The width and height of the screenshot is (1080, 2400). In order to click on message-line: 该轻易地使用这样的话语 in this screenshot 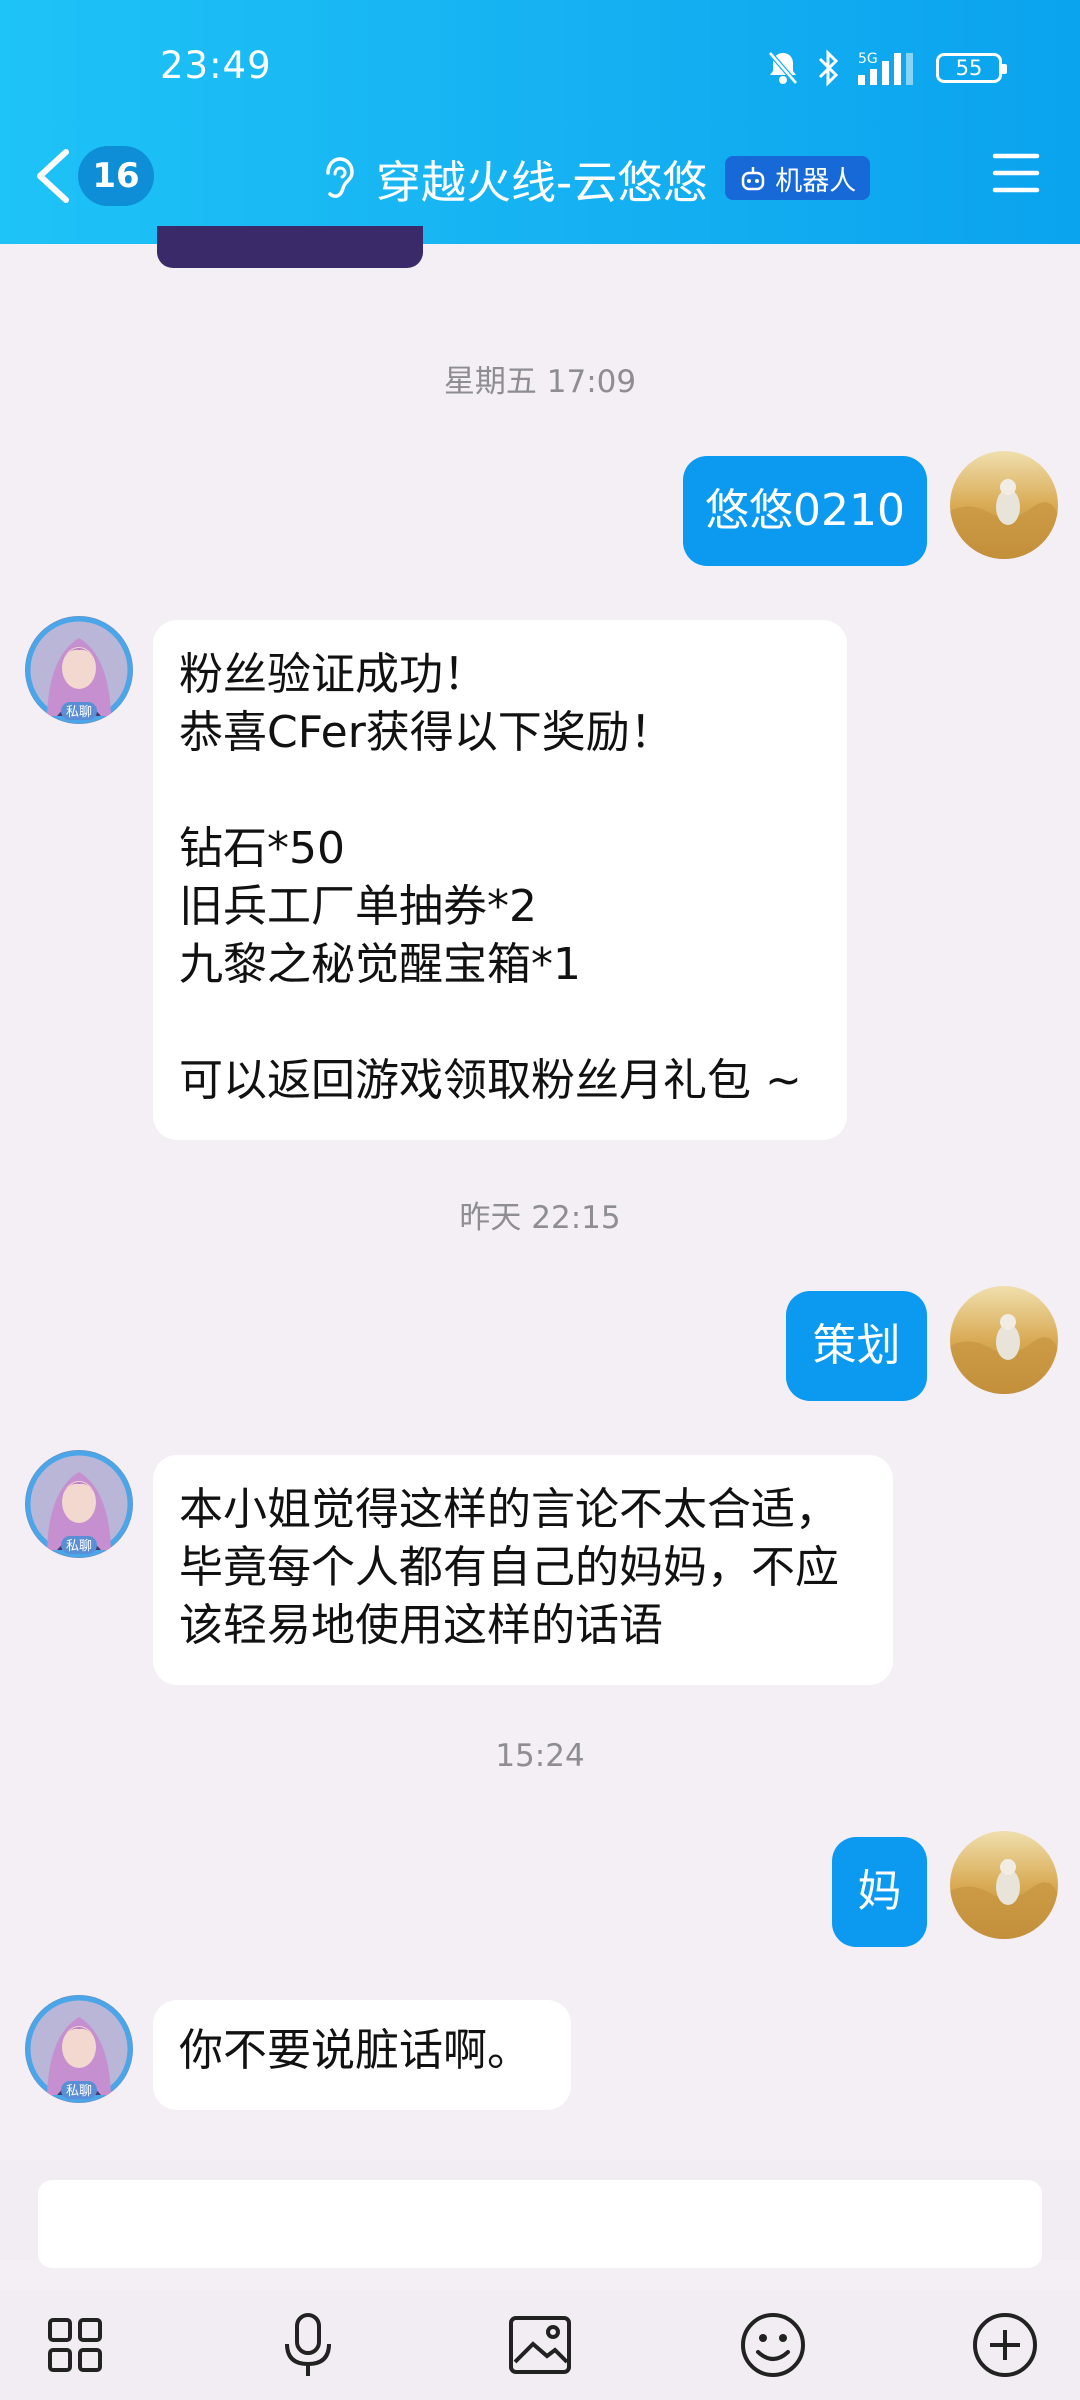, I will do `click(421, 1625)`.